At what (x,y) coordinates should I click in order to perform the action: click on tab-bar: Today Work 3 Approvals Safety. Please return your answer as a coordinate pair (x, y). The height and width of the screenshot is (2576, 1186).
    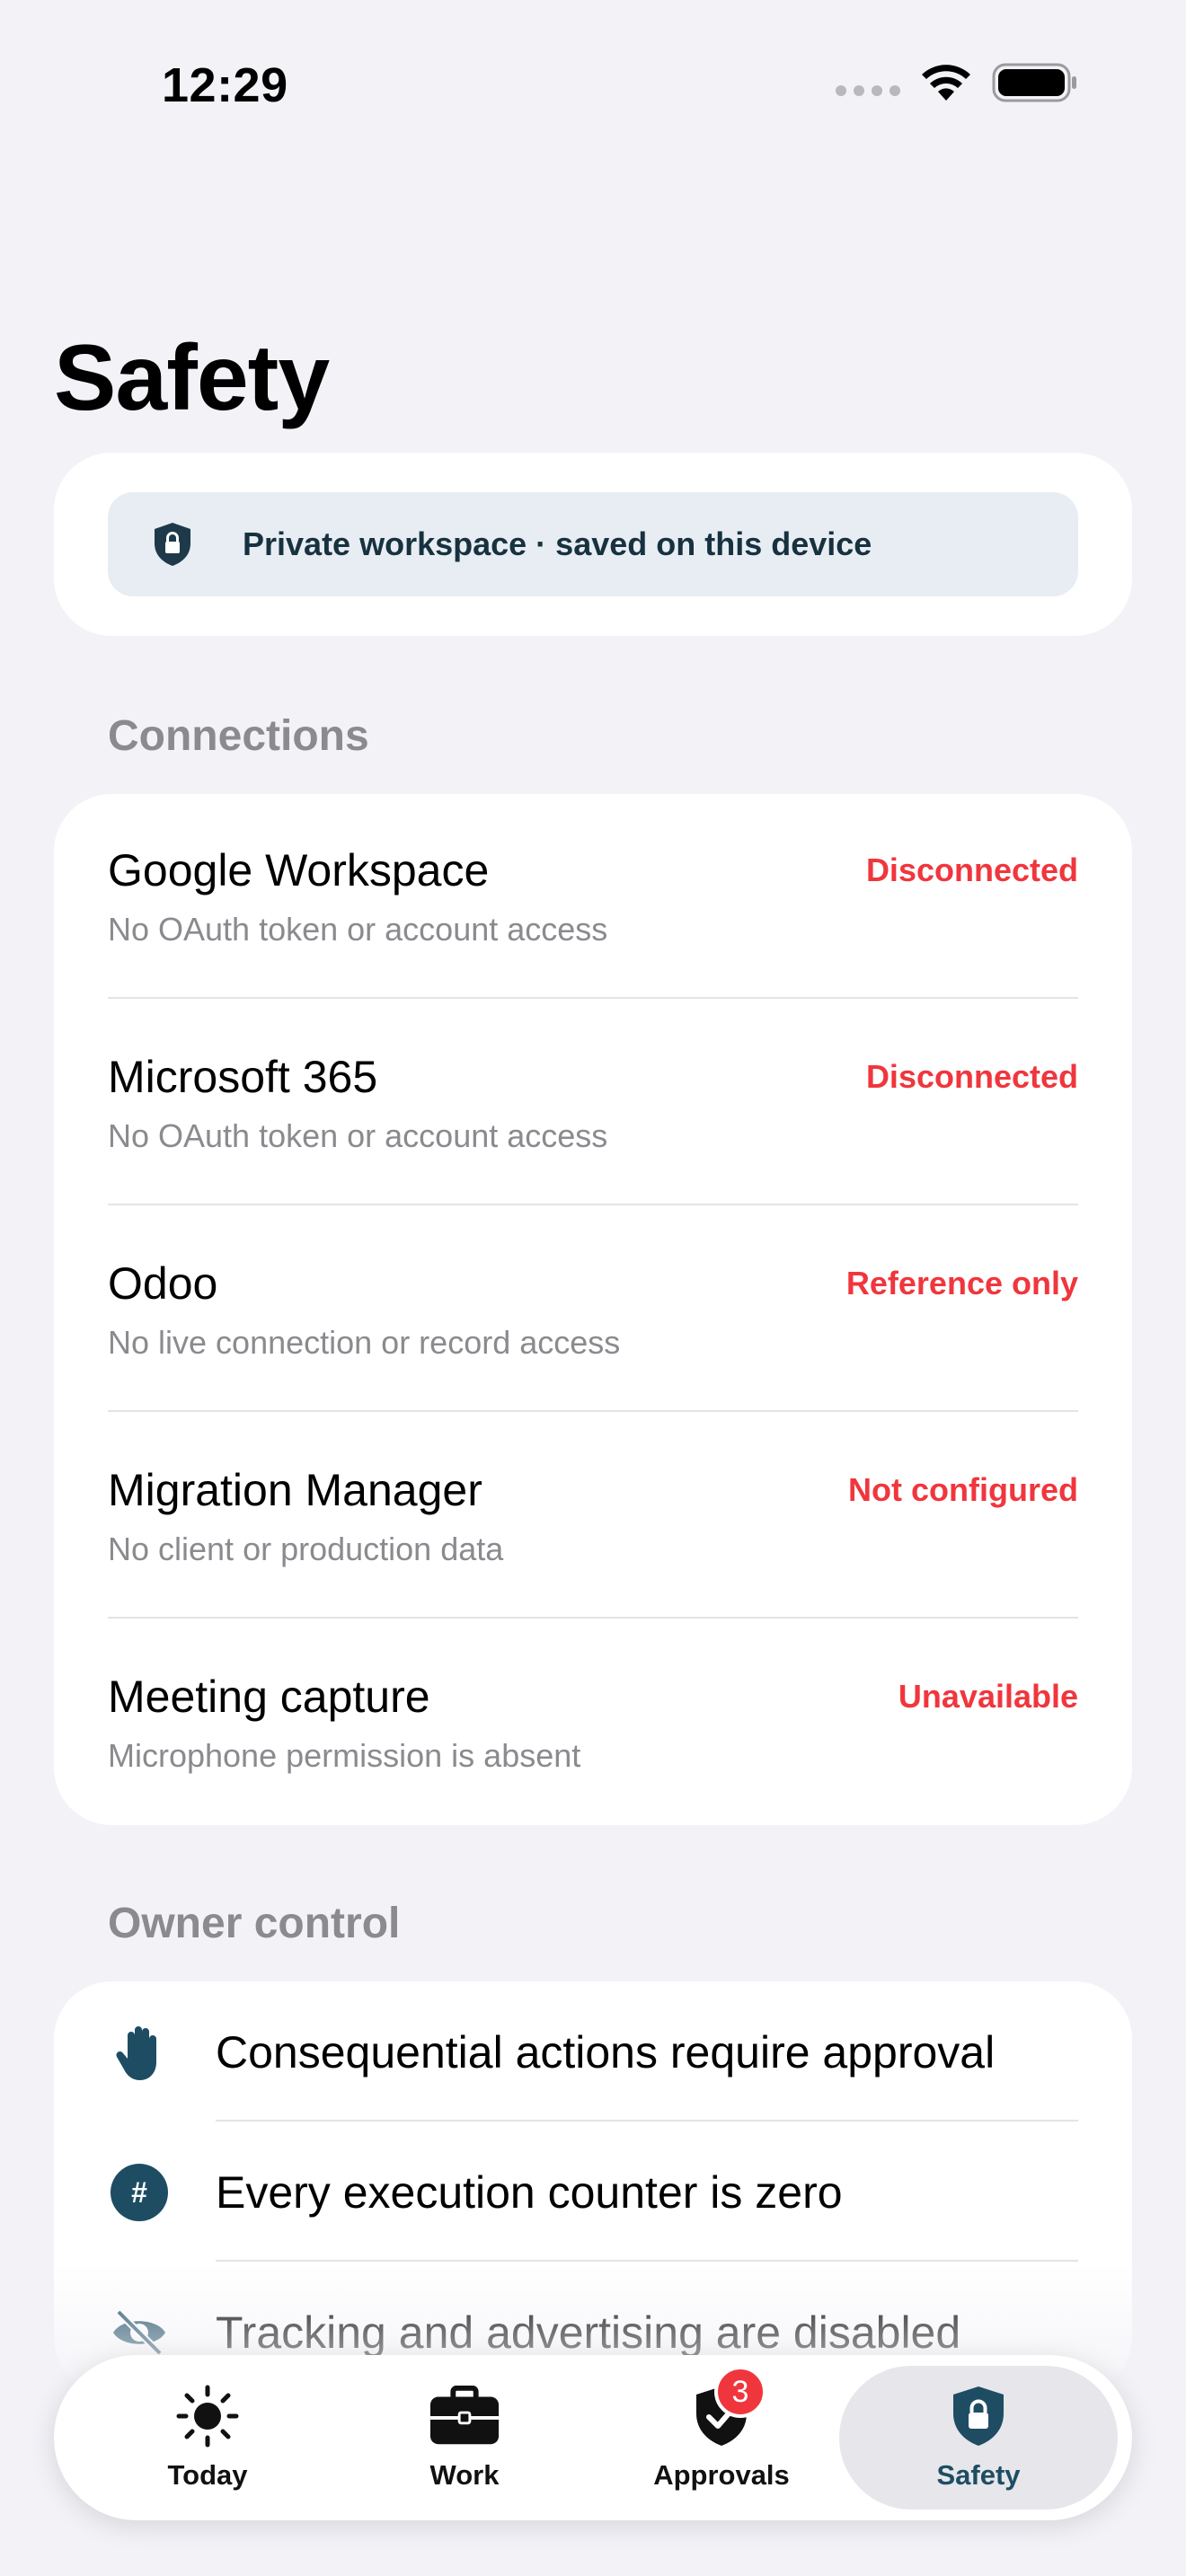
    Looking at the image, I should click on (593, 2437).